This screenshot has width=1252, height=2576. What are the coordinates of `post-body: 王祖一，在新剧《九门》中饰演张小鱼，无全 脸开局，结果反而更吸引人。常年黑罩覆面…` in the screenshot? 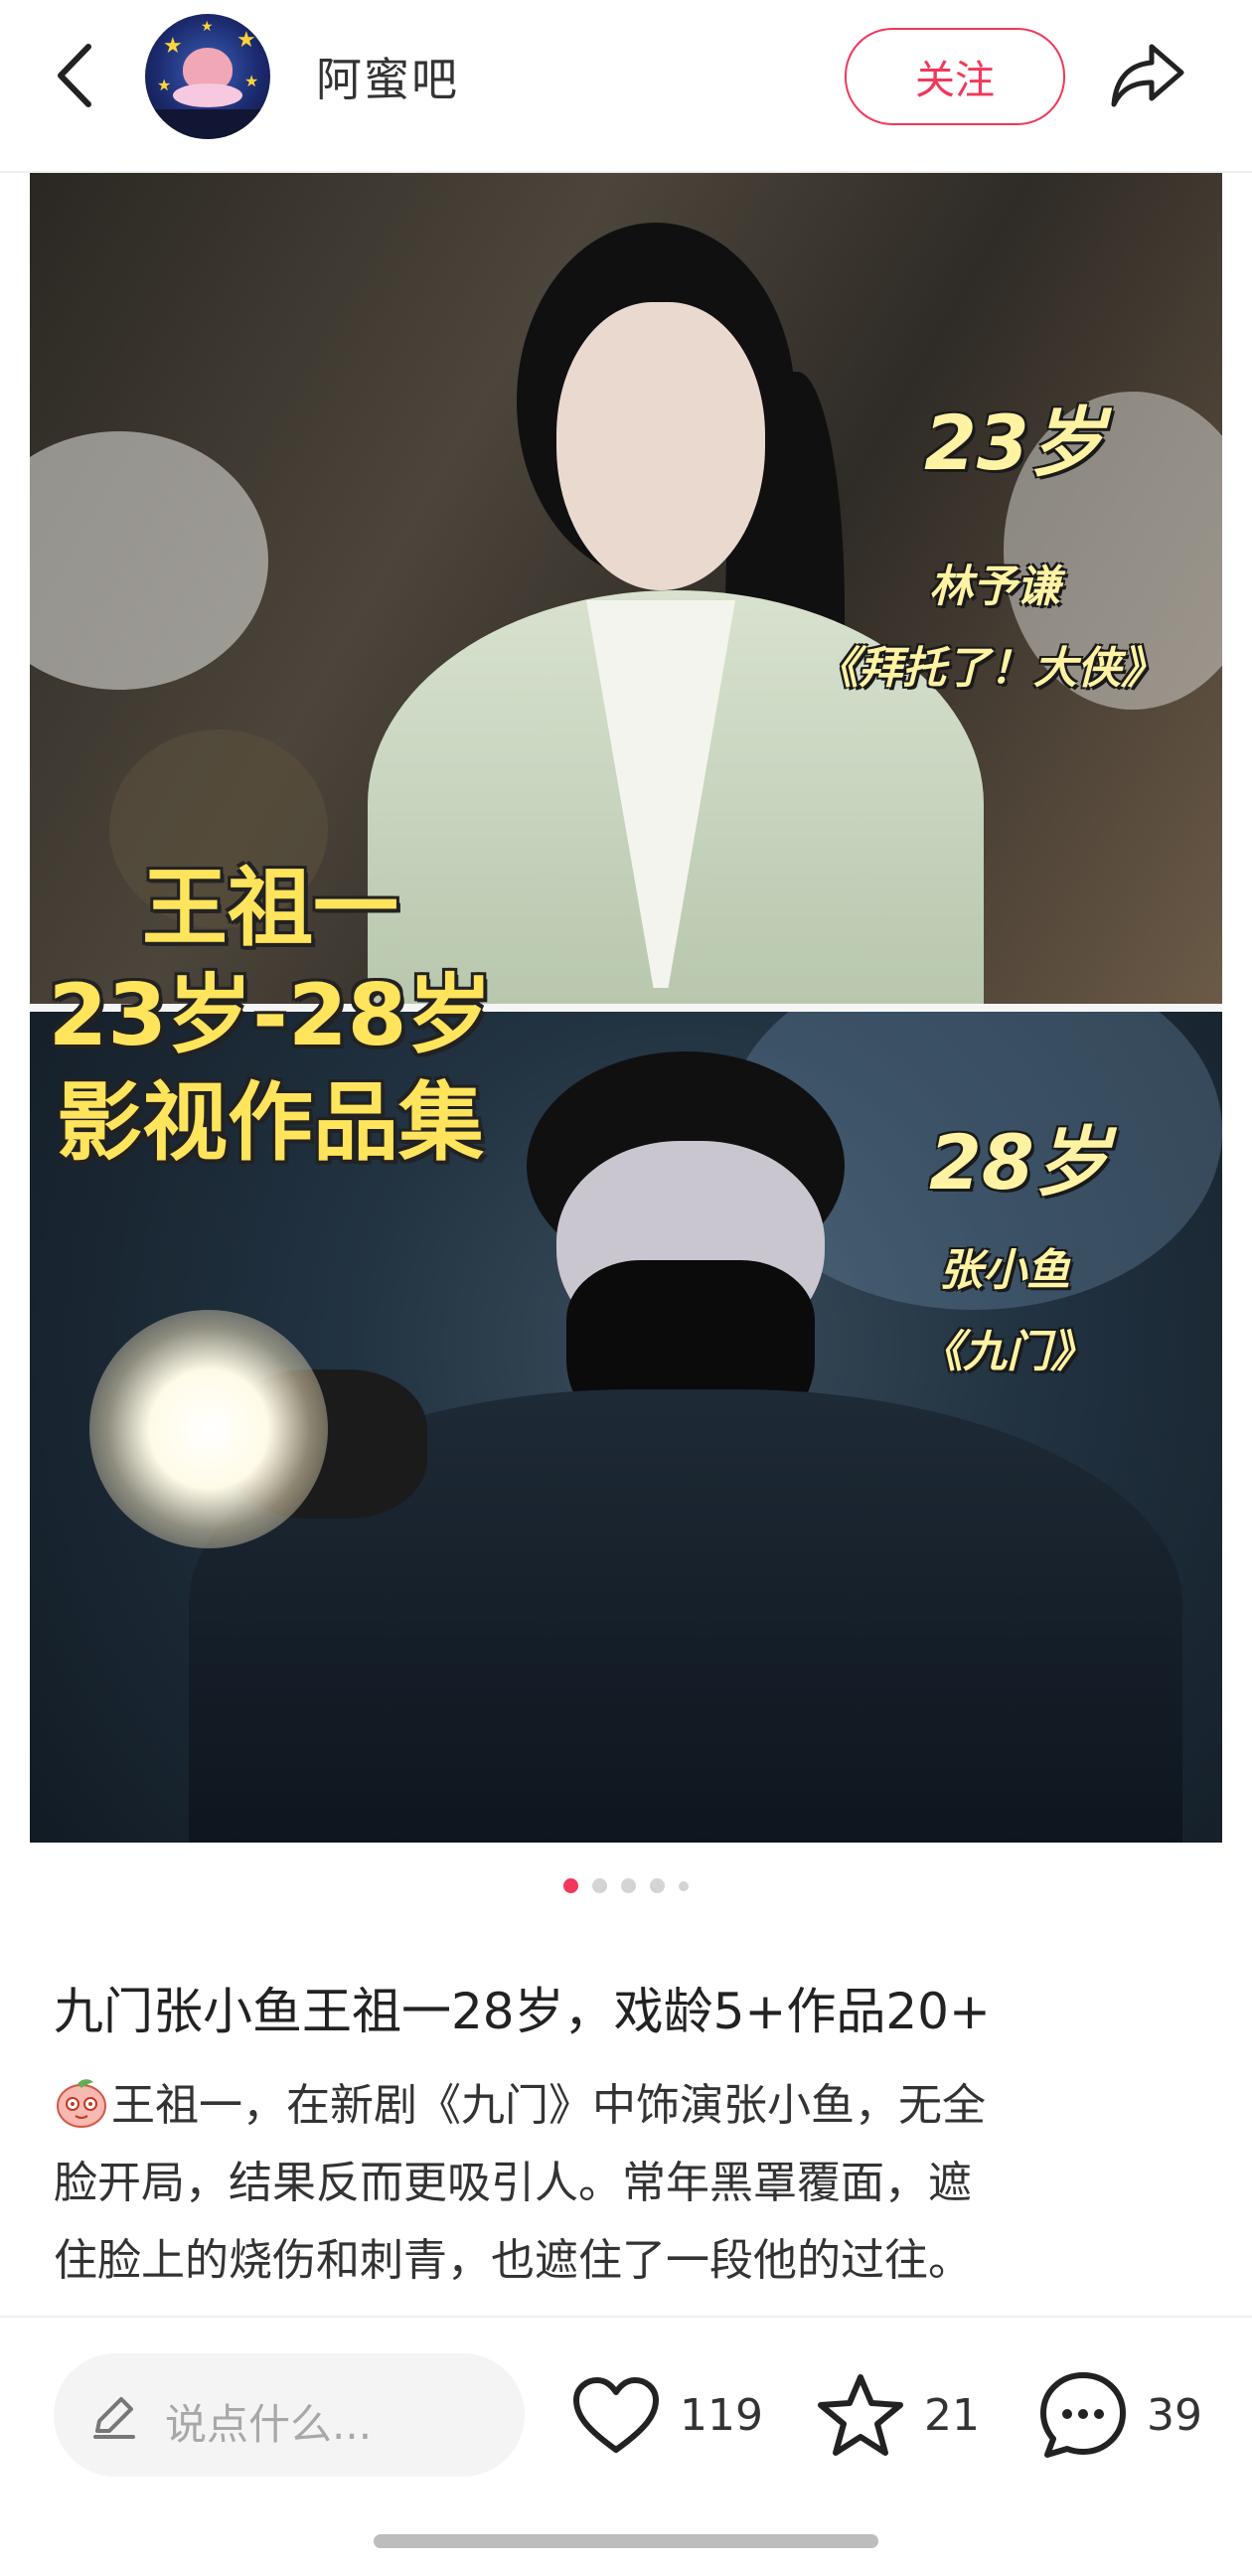 It's located at (625, 2191).